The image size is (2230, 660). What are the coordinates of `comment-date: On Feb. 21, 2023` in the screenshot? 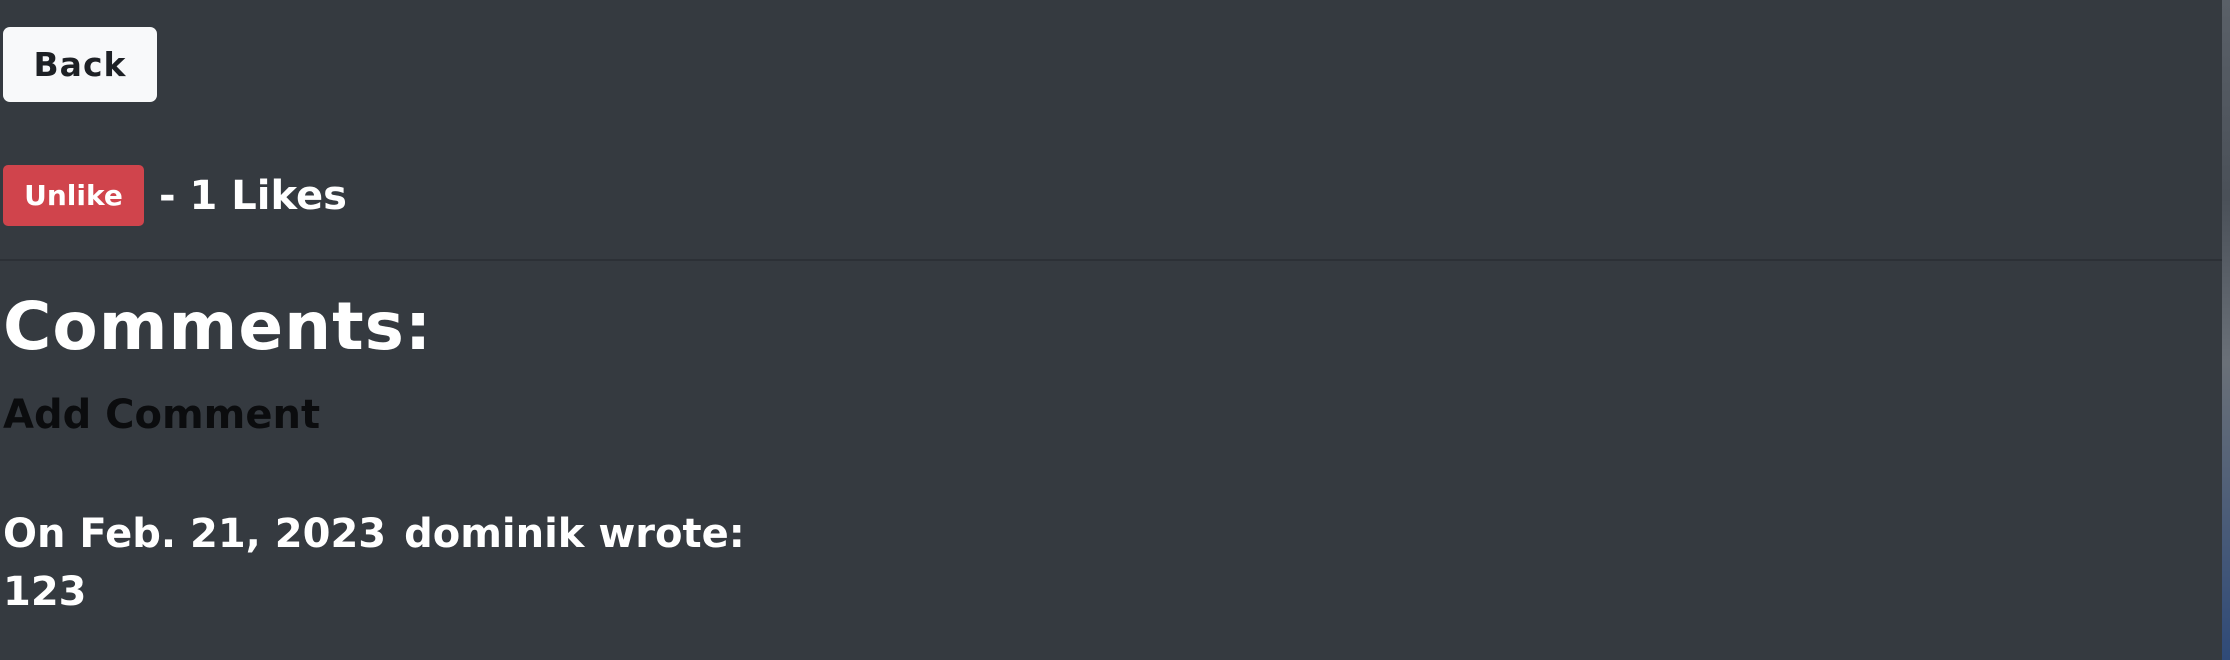 It's located at (195, 534).